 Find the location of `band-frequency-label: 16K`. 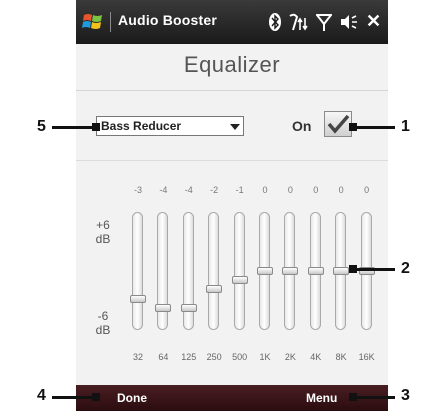

band-frequency-label: 16K is located at coordinates (366, 357).